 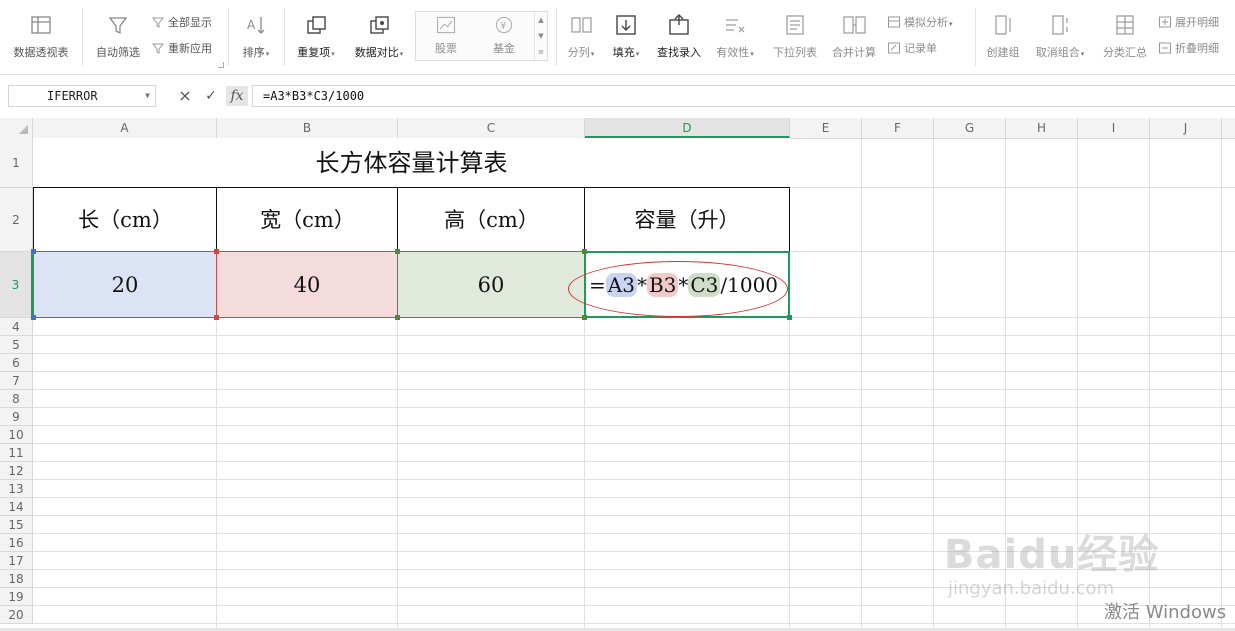 I want to click on column-header-d: D, so click(x=687, y=128).